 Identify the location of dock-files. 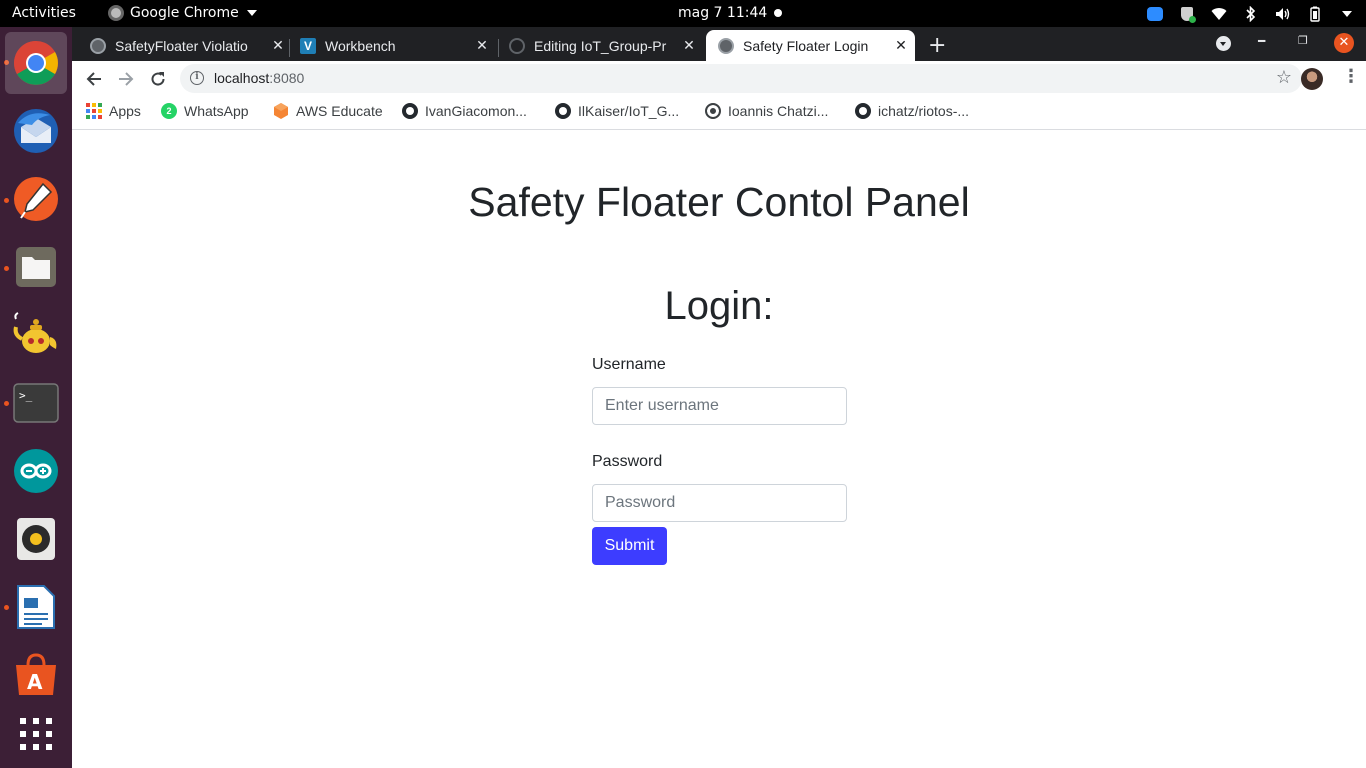
(36, 267).